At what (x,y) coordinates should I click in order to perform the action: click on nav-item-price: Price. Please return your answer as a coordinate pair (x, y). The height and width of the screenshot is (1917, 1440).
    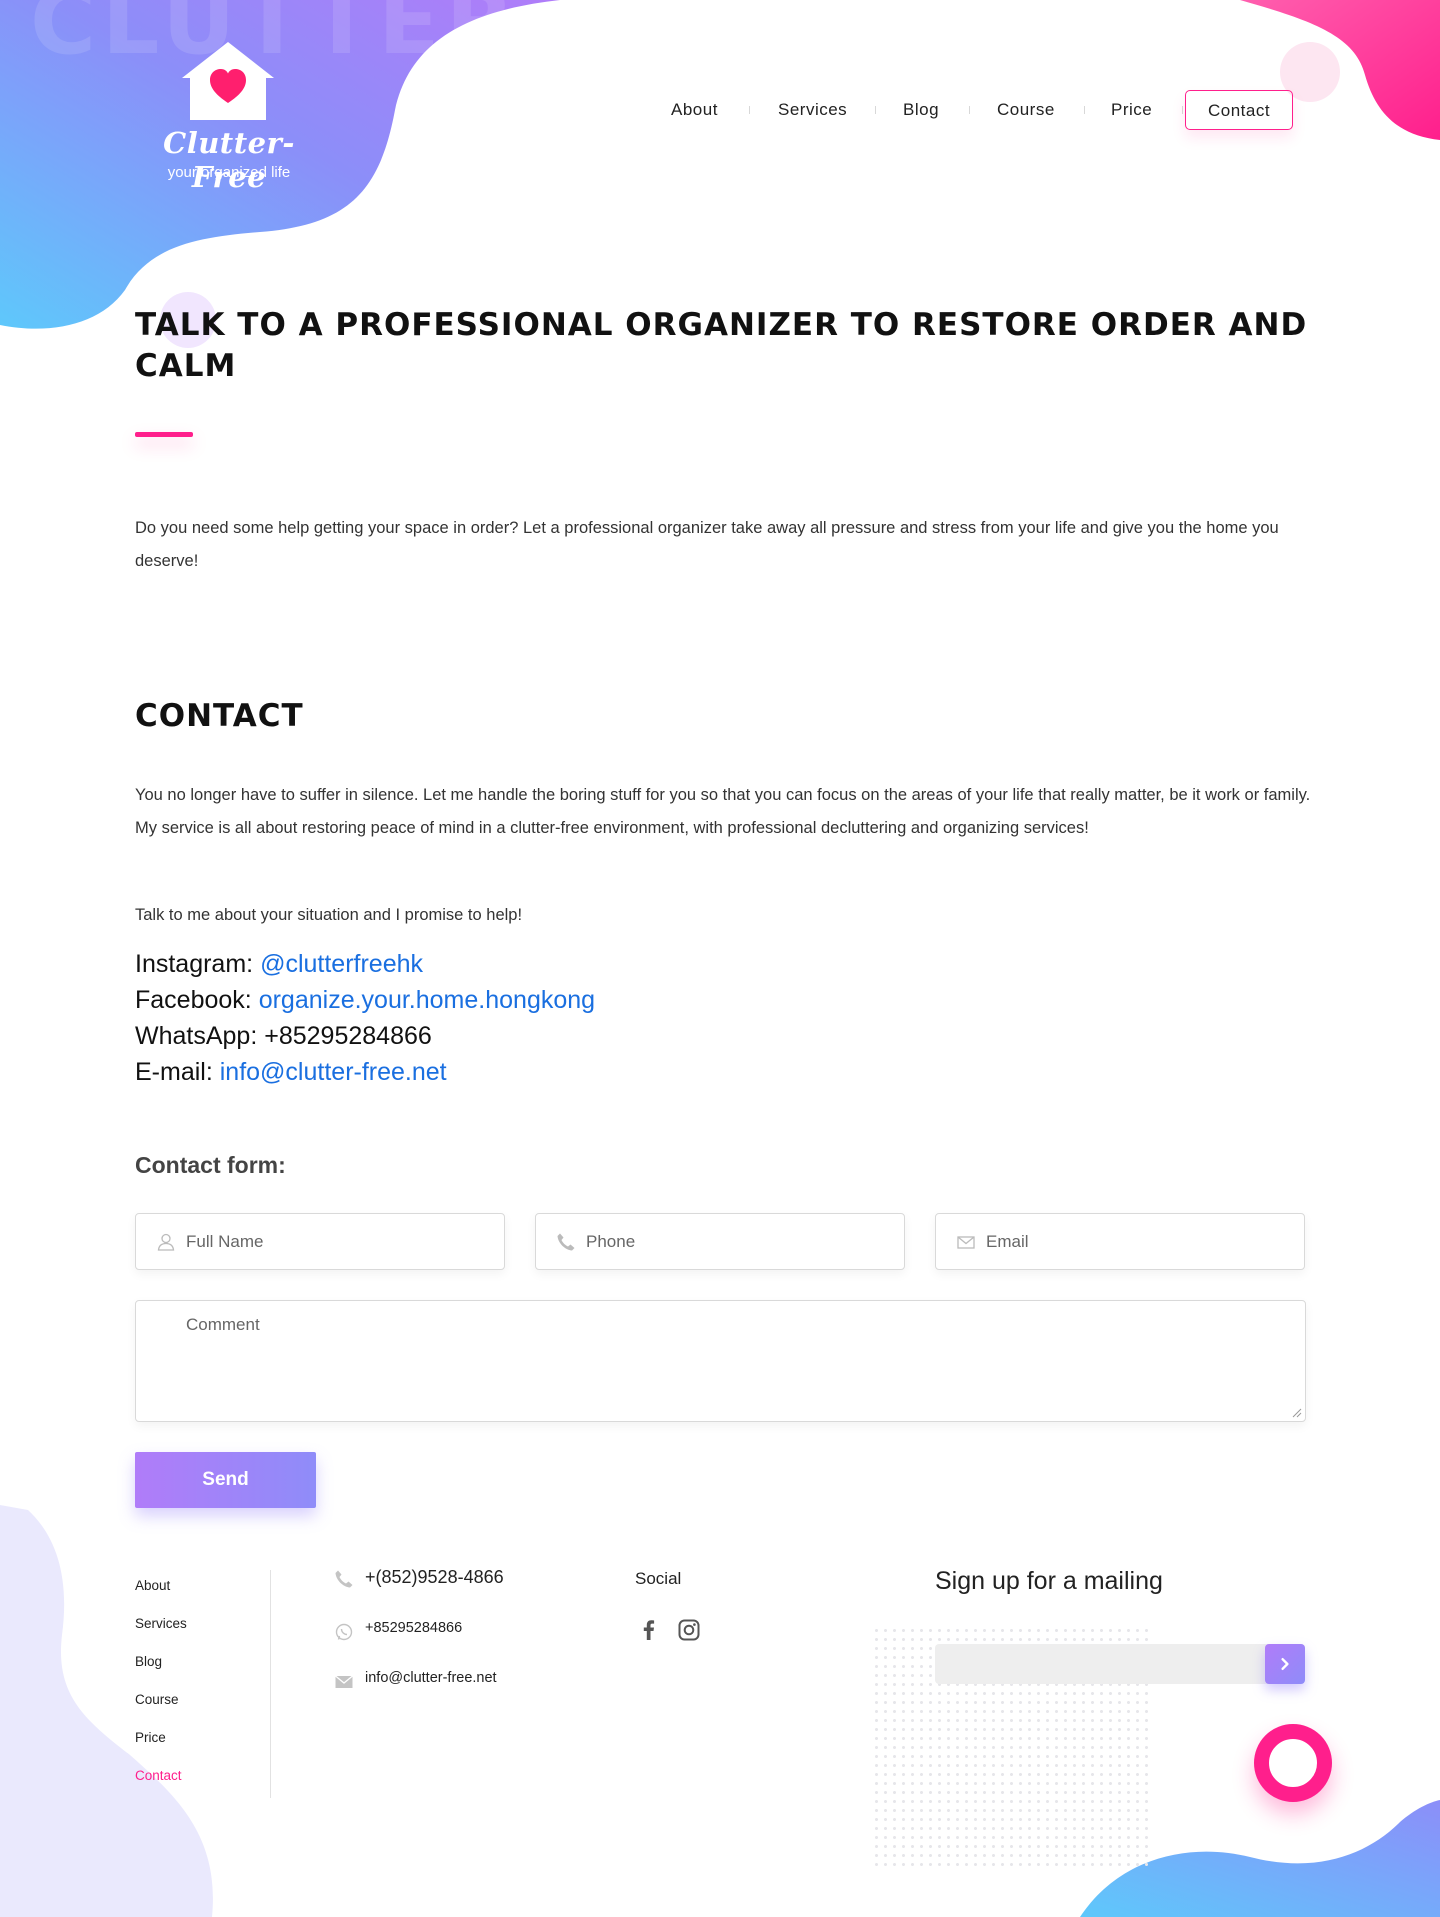
    Looking at the image, I should click on (1131, 110).